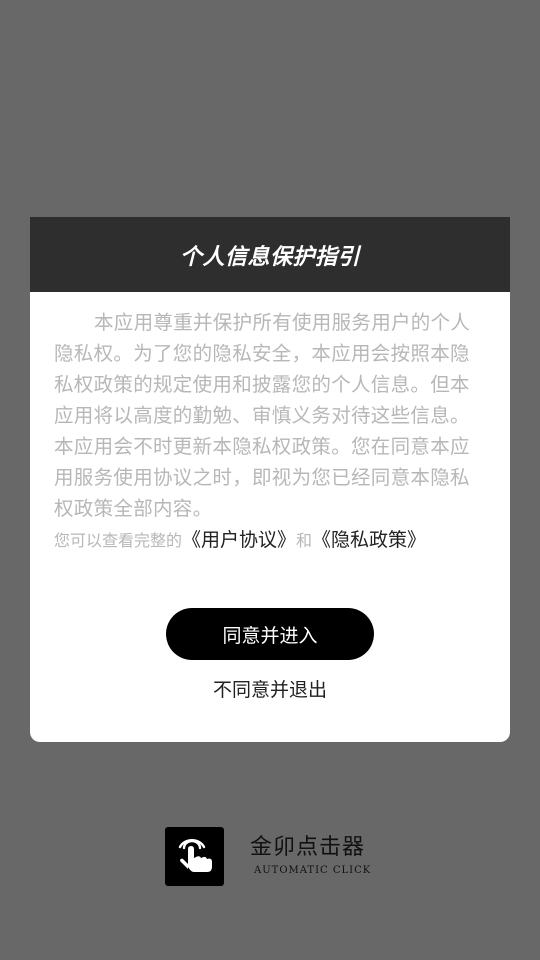  Describe the element at coordinates (270, 688) in the screenshot. I see `disagree-and-exit-button: 不同意并退出` at that location.